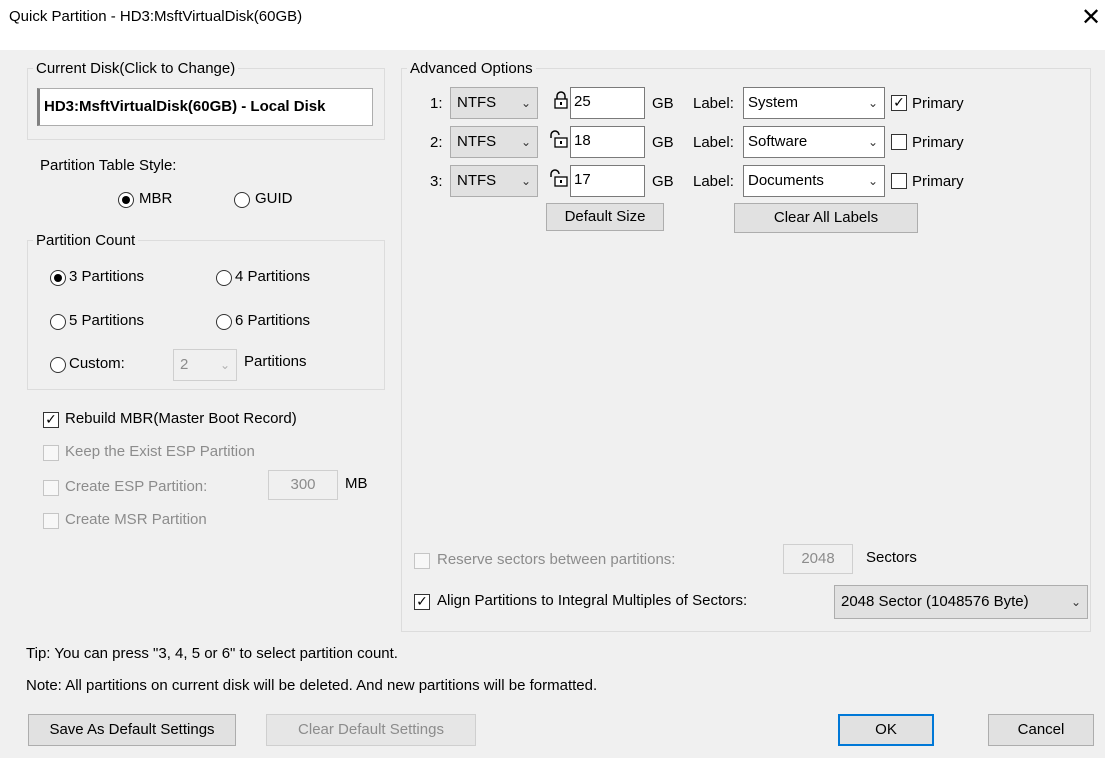 This screenshot has width=1105, height=758. Describe the element at coordinates (58, 278) in the screenshot. I see `three-partitions-radio` at that location.